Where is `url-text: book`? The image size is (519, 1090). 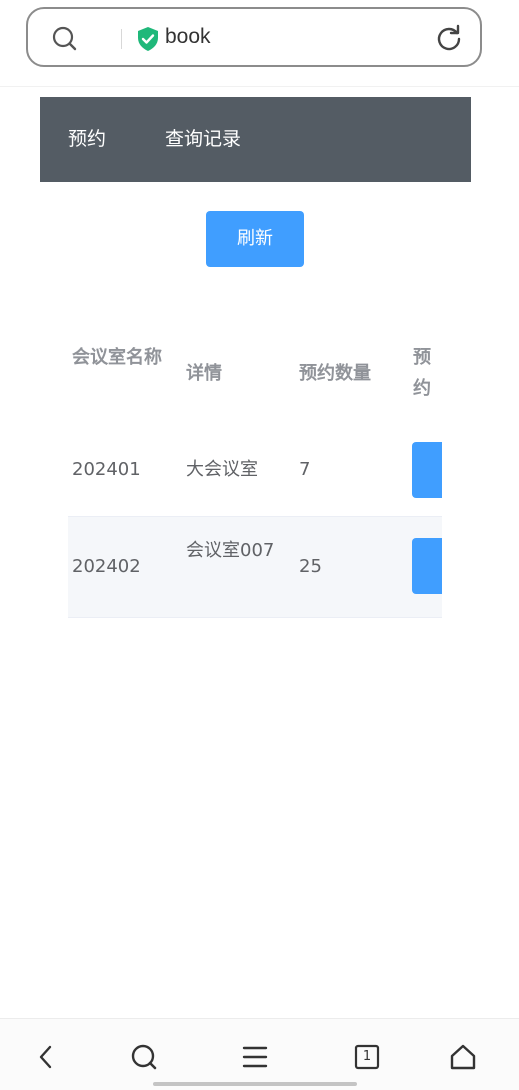 url-text: book is located at coordinates (188, 36).